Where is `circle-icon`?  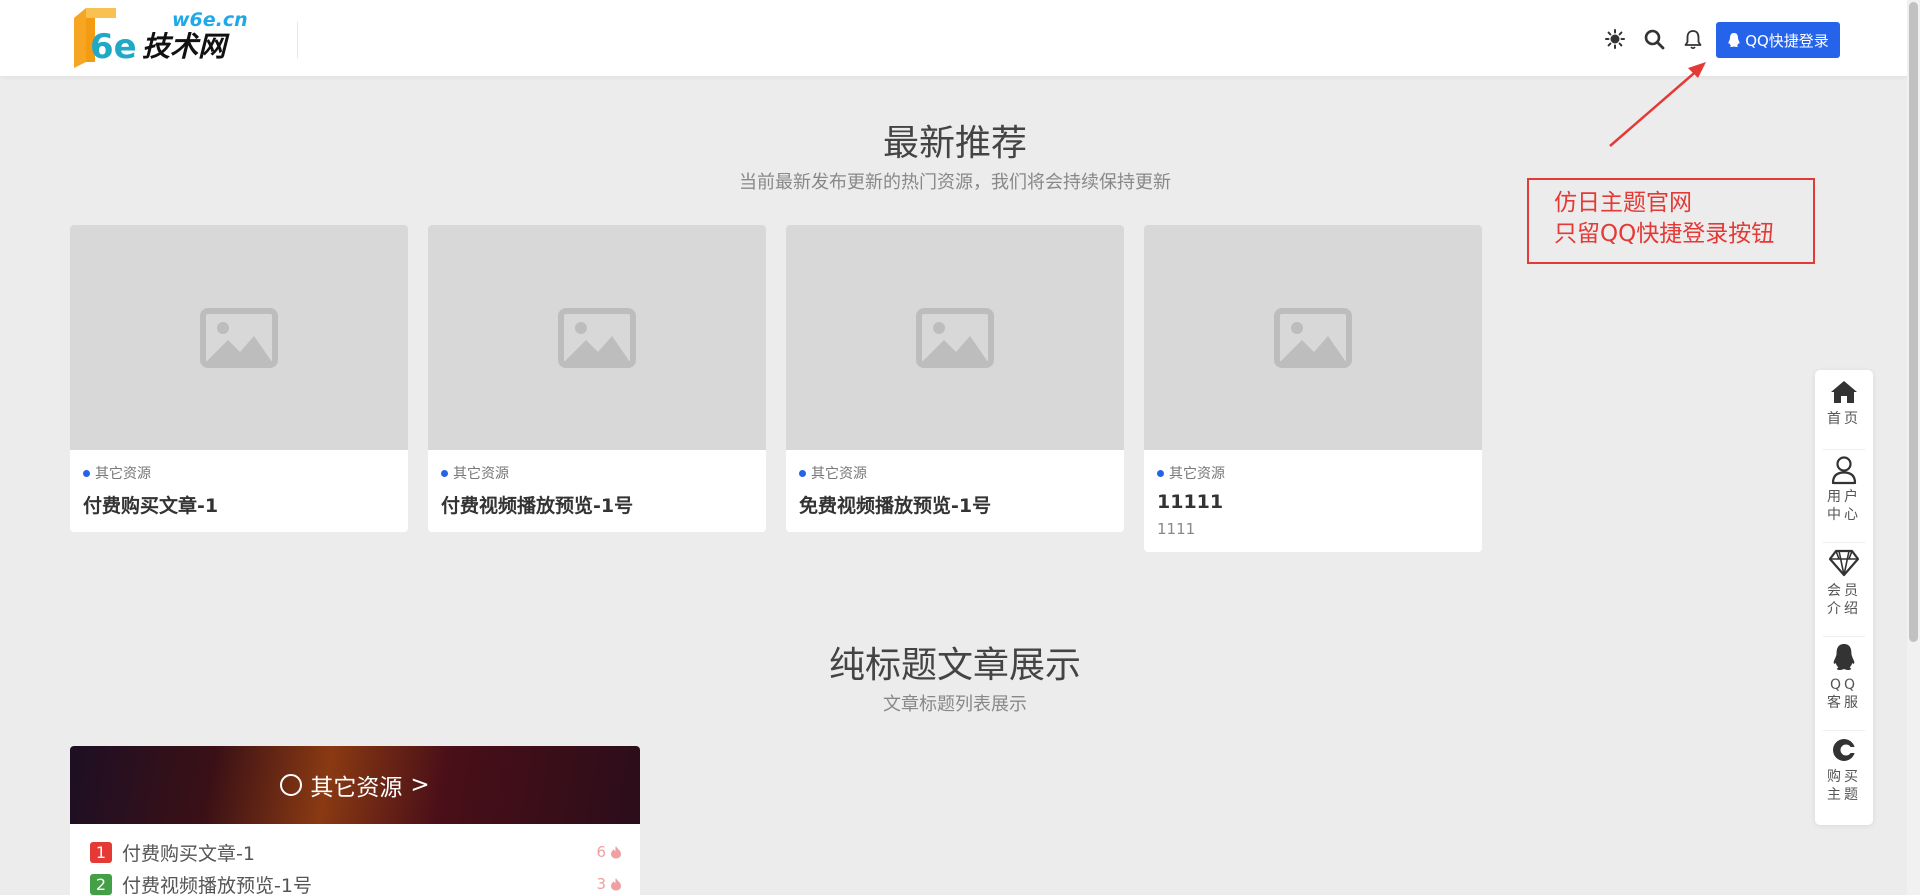
circle-icon is located at coordinates (291, 785).